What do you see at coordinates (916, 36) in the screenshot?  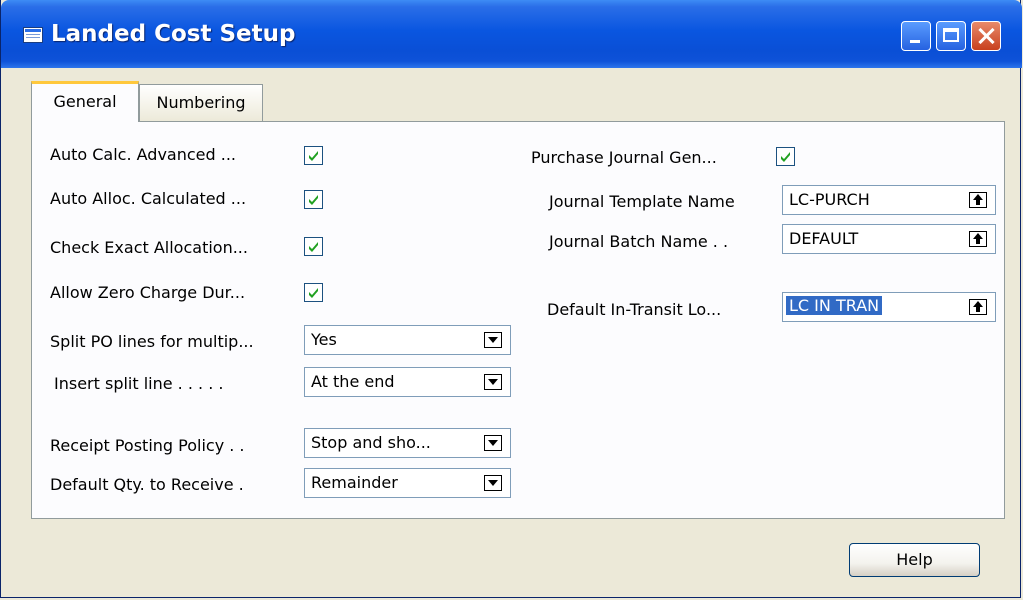 I see `minimize-button` at bounding box center [916, 36].